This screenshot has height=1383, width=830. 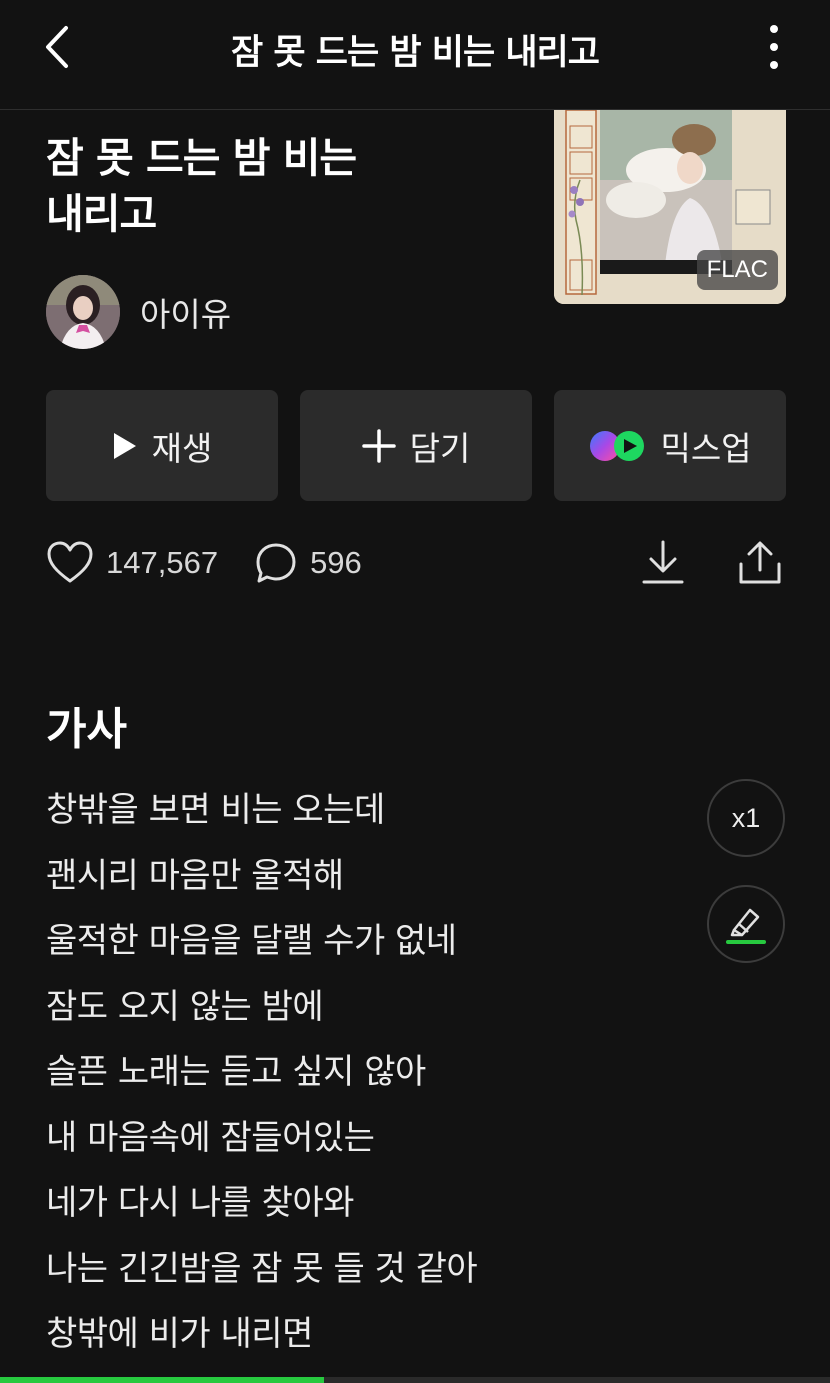 What do you see at coordinates (286, 186) in the screenshot?
I see `song-title: 잠 못 드는 밤 비는 내리고` at bounding box center [286, 186].